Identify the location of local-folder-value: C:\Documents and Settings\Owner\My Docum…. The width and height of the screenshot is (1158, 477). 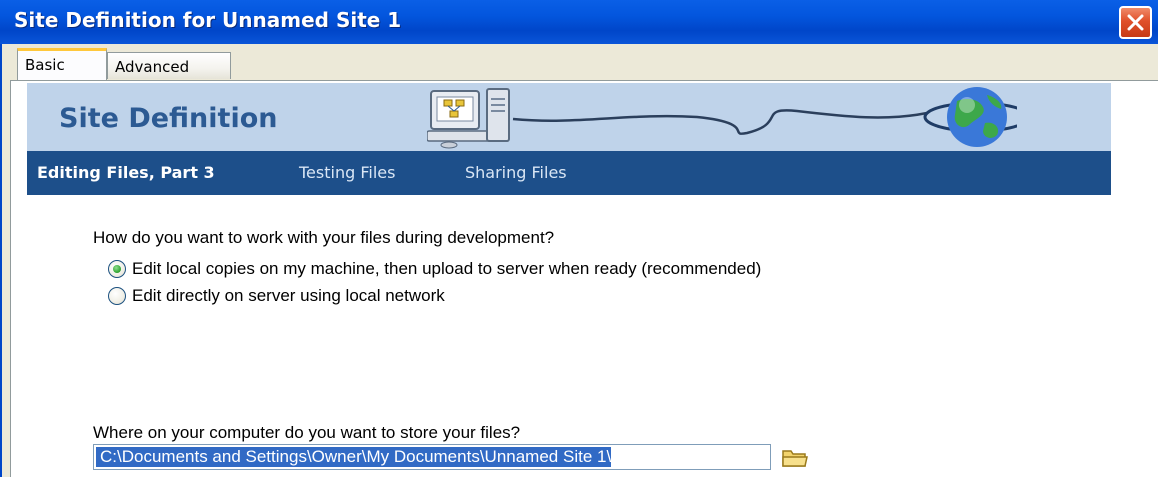
(354, 457).